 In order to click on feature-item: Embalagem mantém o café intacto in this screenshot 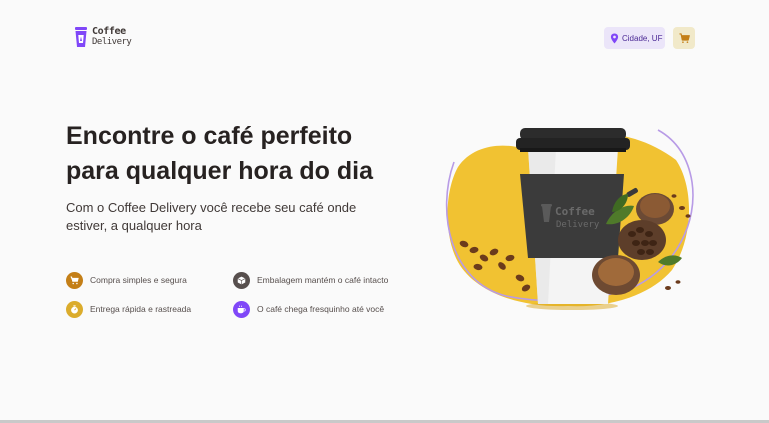, I will do `click(323, 280)`.